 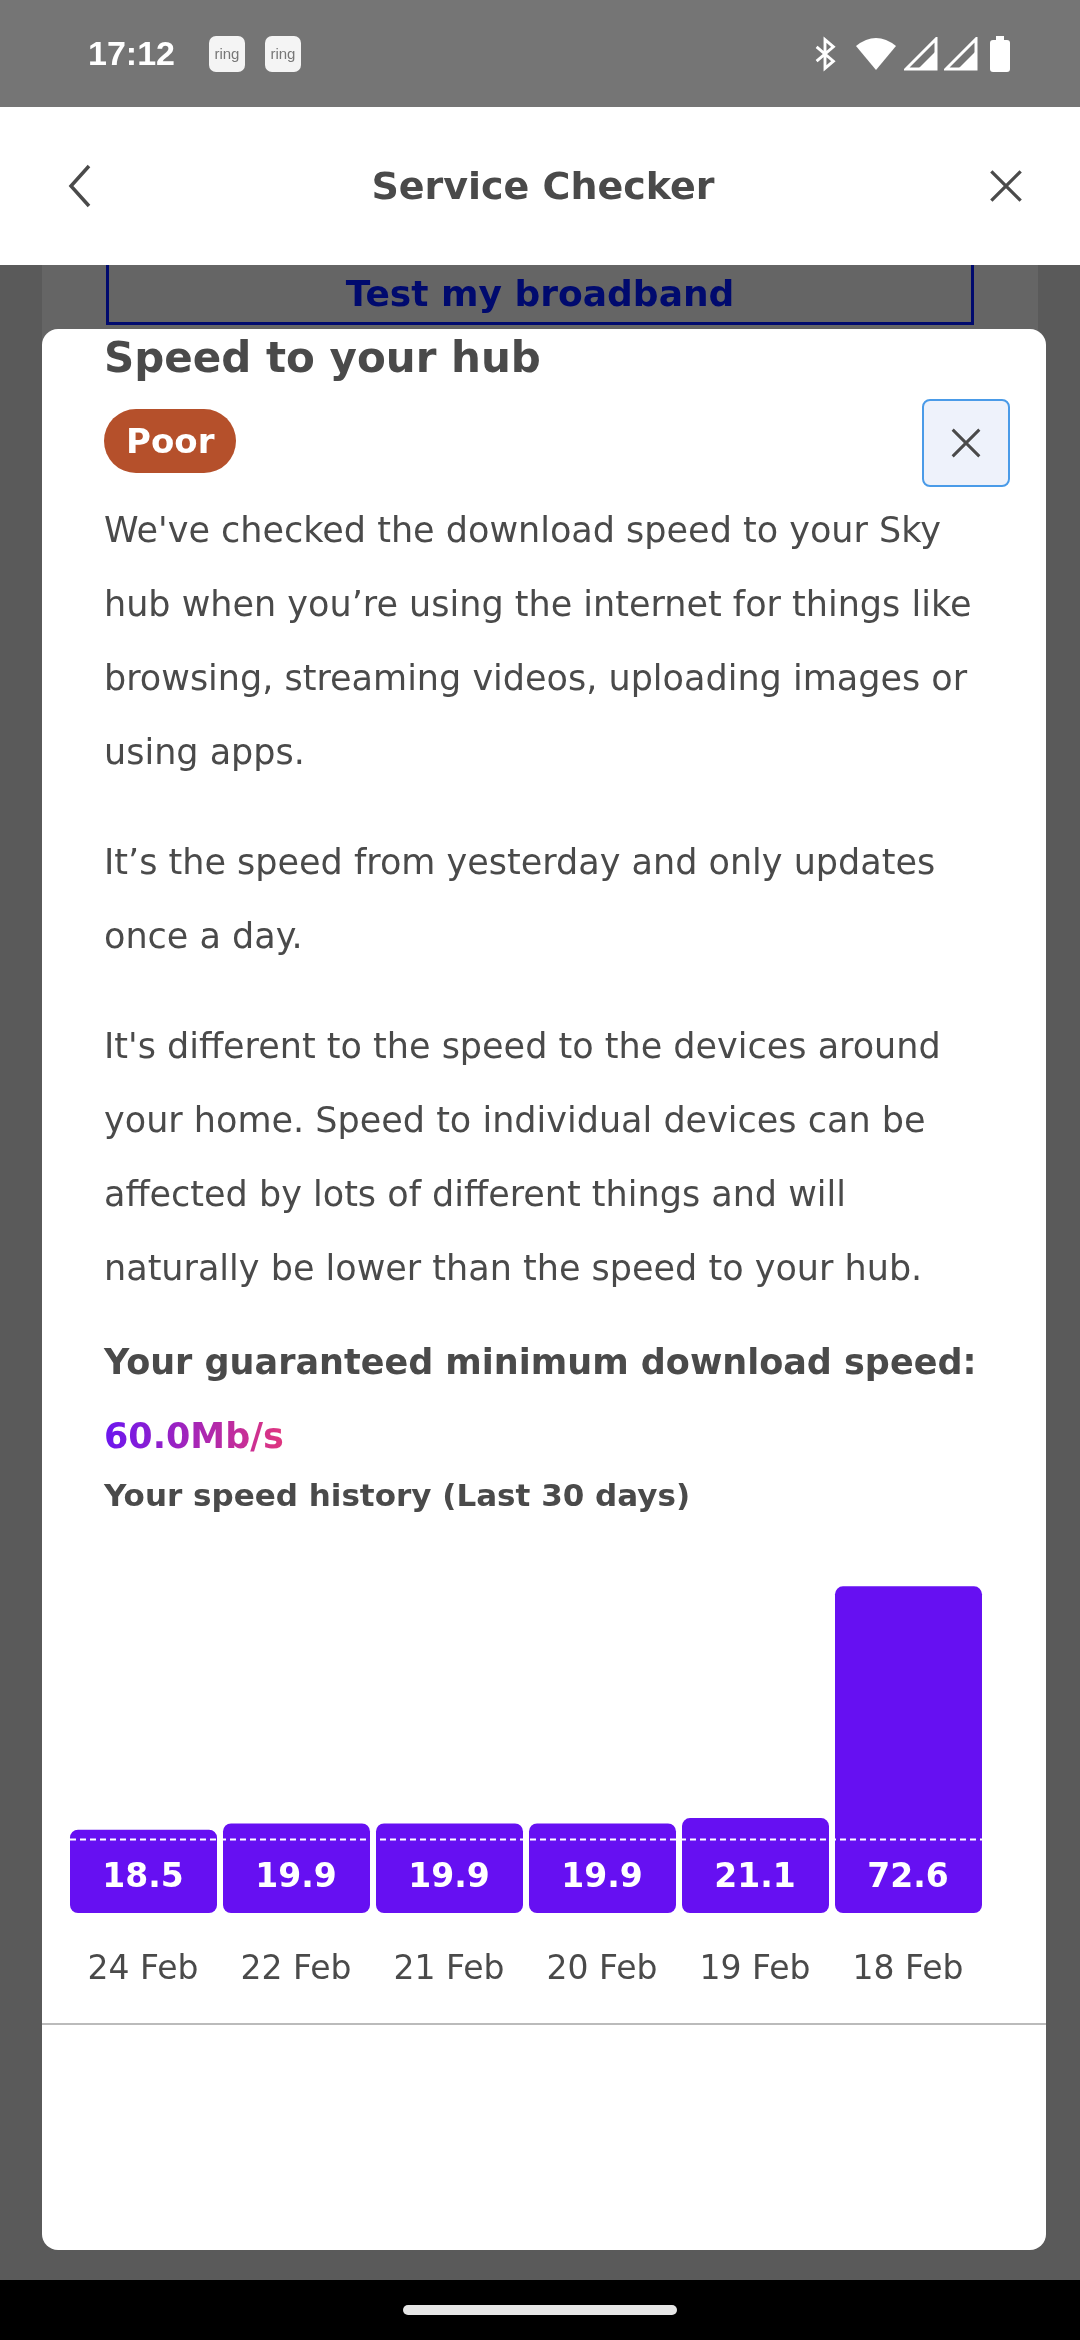 What do you see at coordinates (143, 1967) in the screenshot?
I see `date-label: 24 Feb` at bounding box center [143, 1967].